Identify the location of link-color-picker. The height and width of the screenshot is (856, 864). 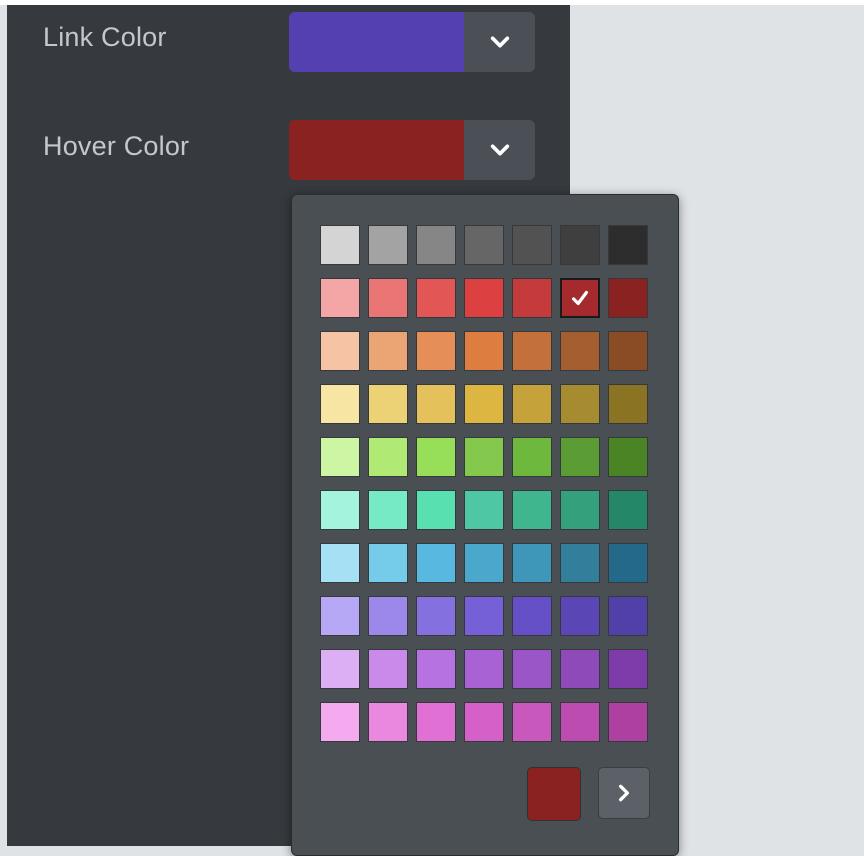
(412, 42).